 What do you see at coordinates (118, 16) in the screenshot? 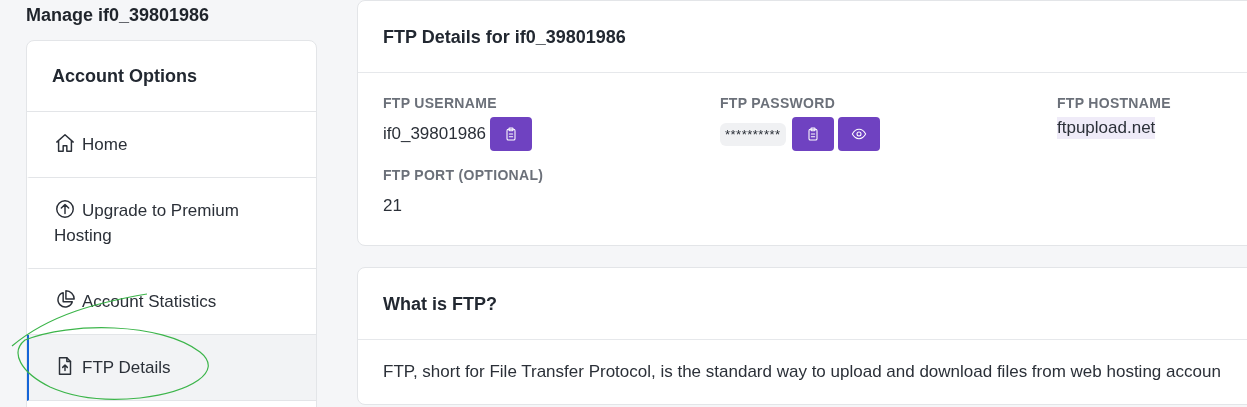
I see `page-title: Manage if0_39801986` at bounding box center [118, 16].